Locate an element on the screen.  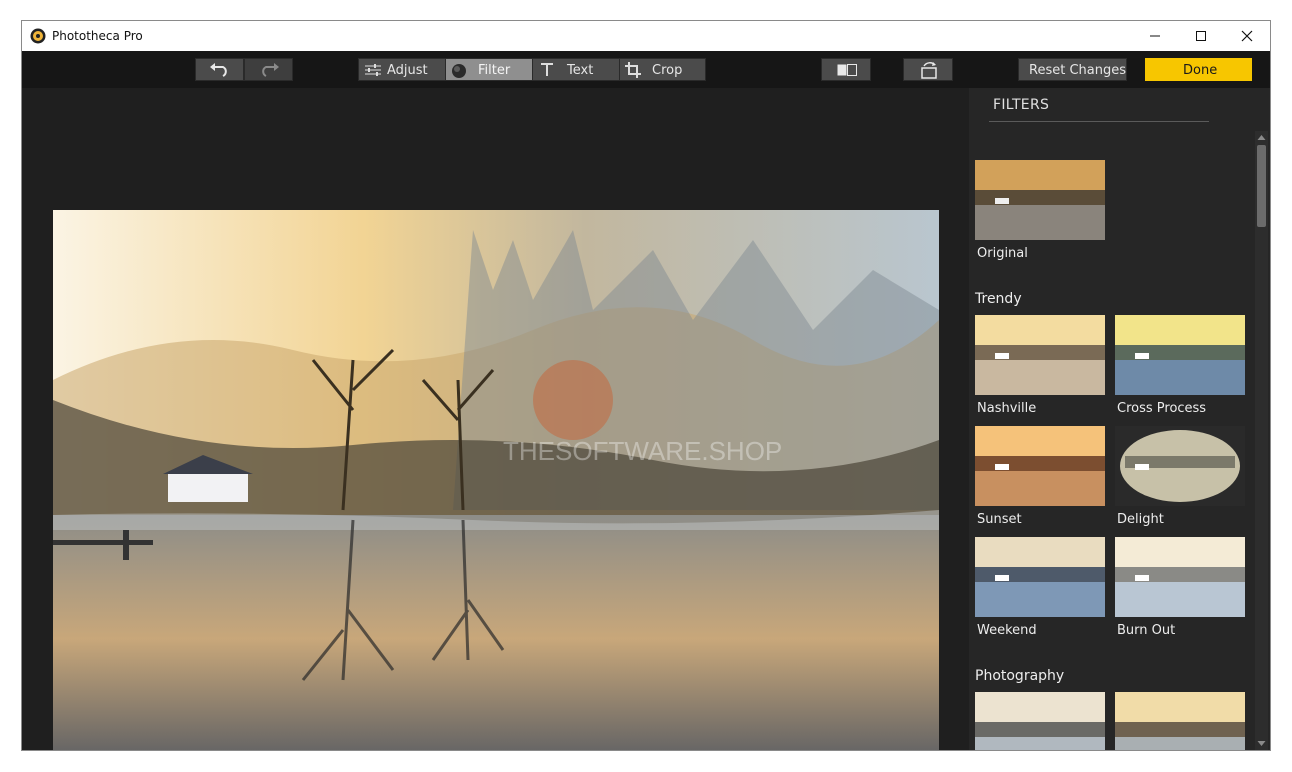
filter-label-weekend: Weekend is located at coordinates (1007, 630).